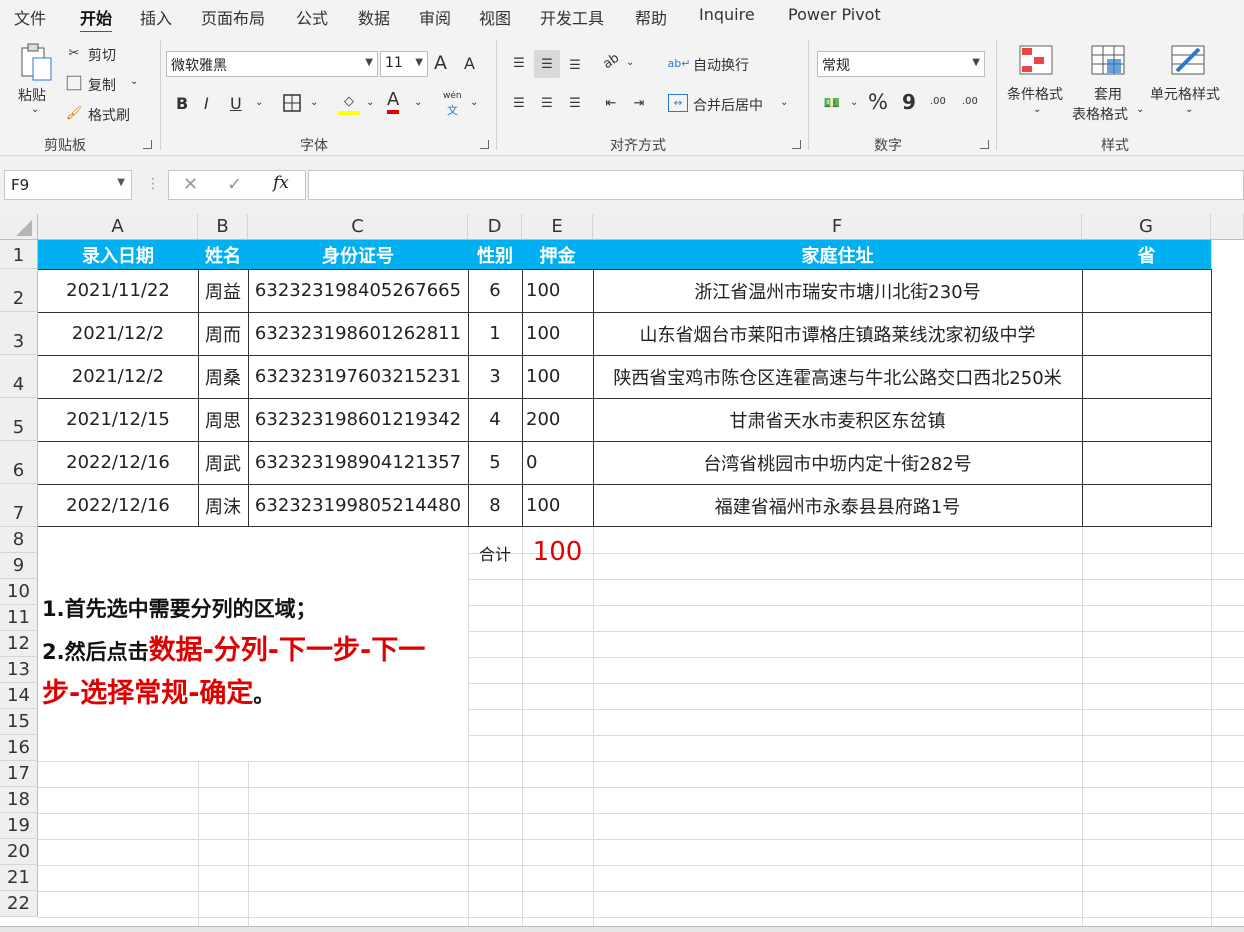 The image size is (1244, 932). I want to click on align-bottom-icon: ☰, so click(575, 65).